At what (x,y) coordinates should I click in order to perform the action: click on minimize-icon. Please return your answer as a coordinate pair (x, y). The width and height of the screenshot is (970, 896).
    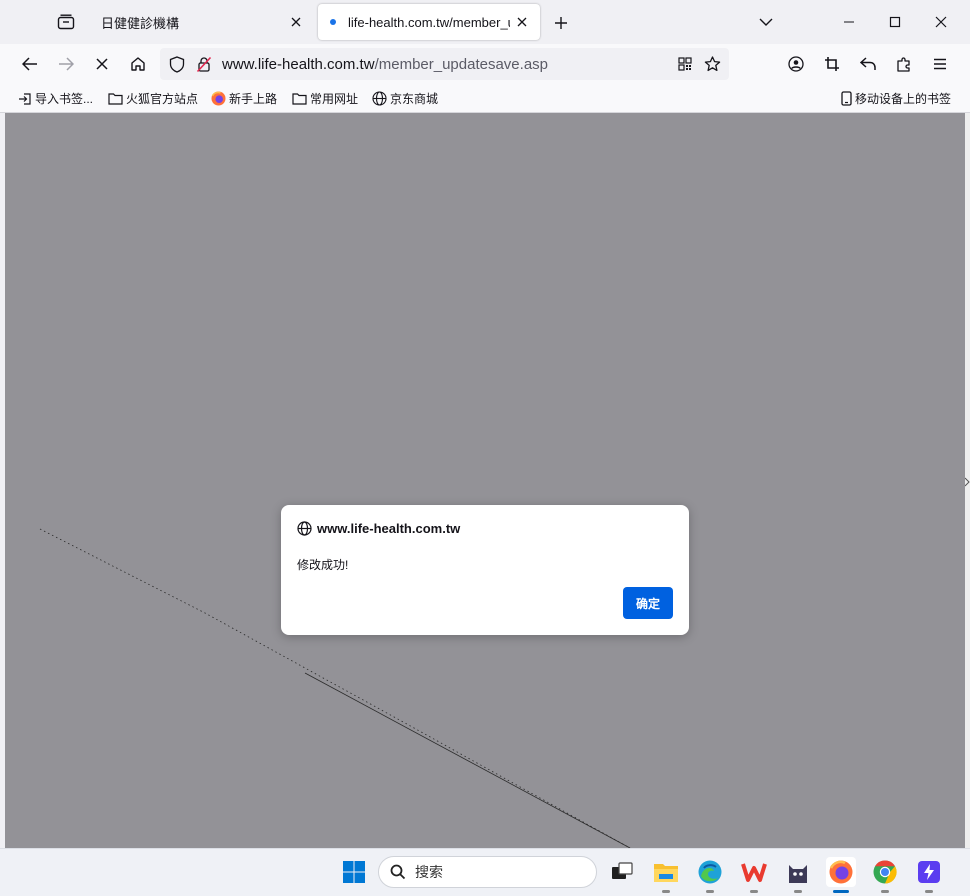
    Looking at the image, I should click on (849, 22).